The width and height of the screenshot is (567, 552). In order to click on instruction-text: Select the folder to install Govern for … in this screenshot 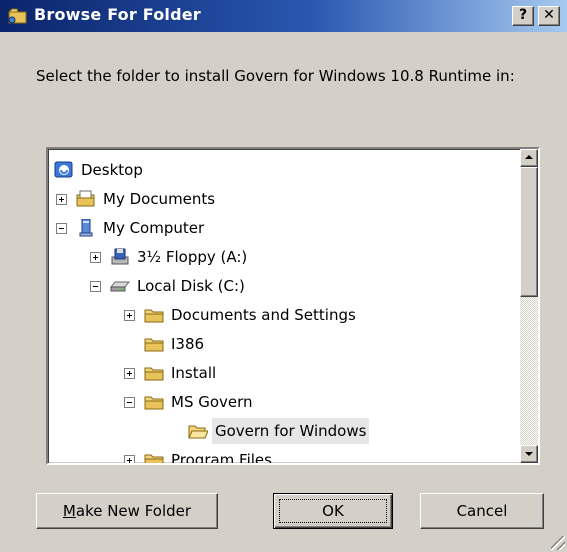, I will do `click(275, 76)`.